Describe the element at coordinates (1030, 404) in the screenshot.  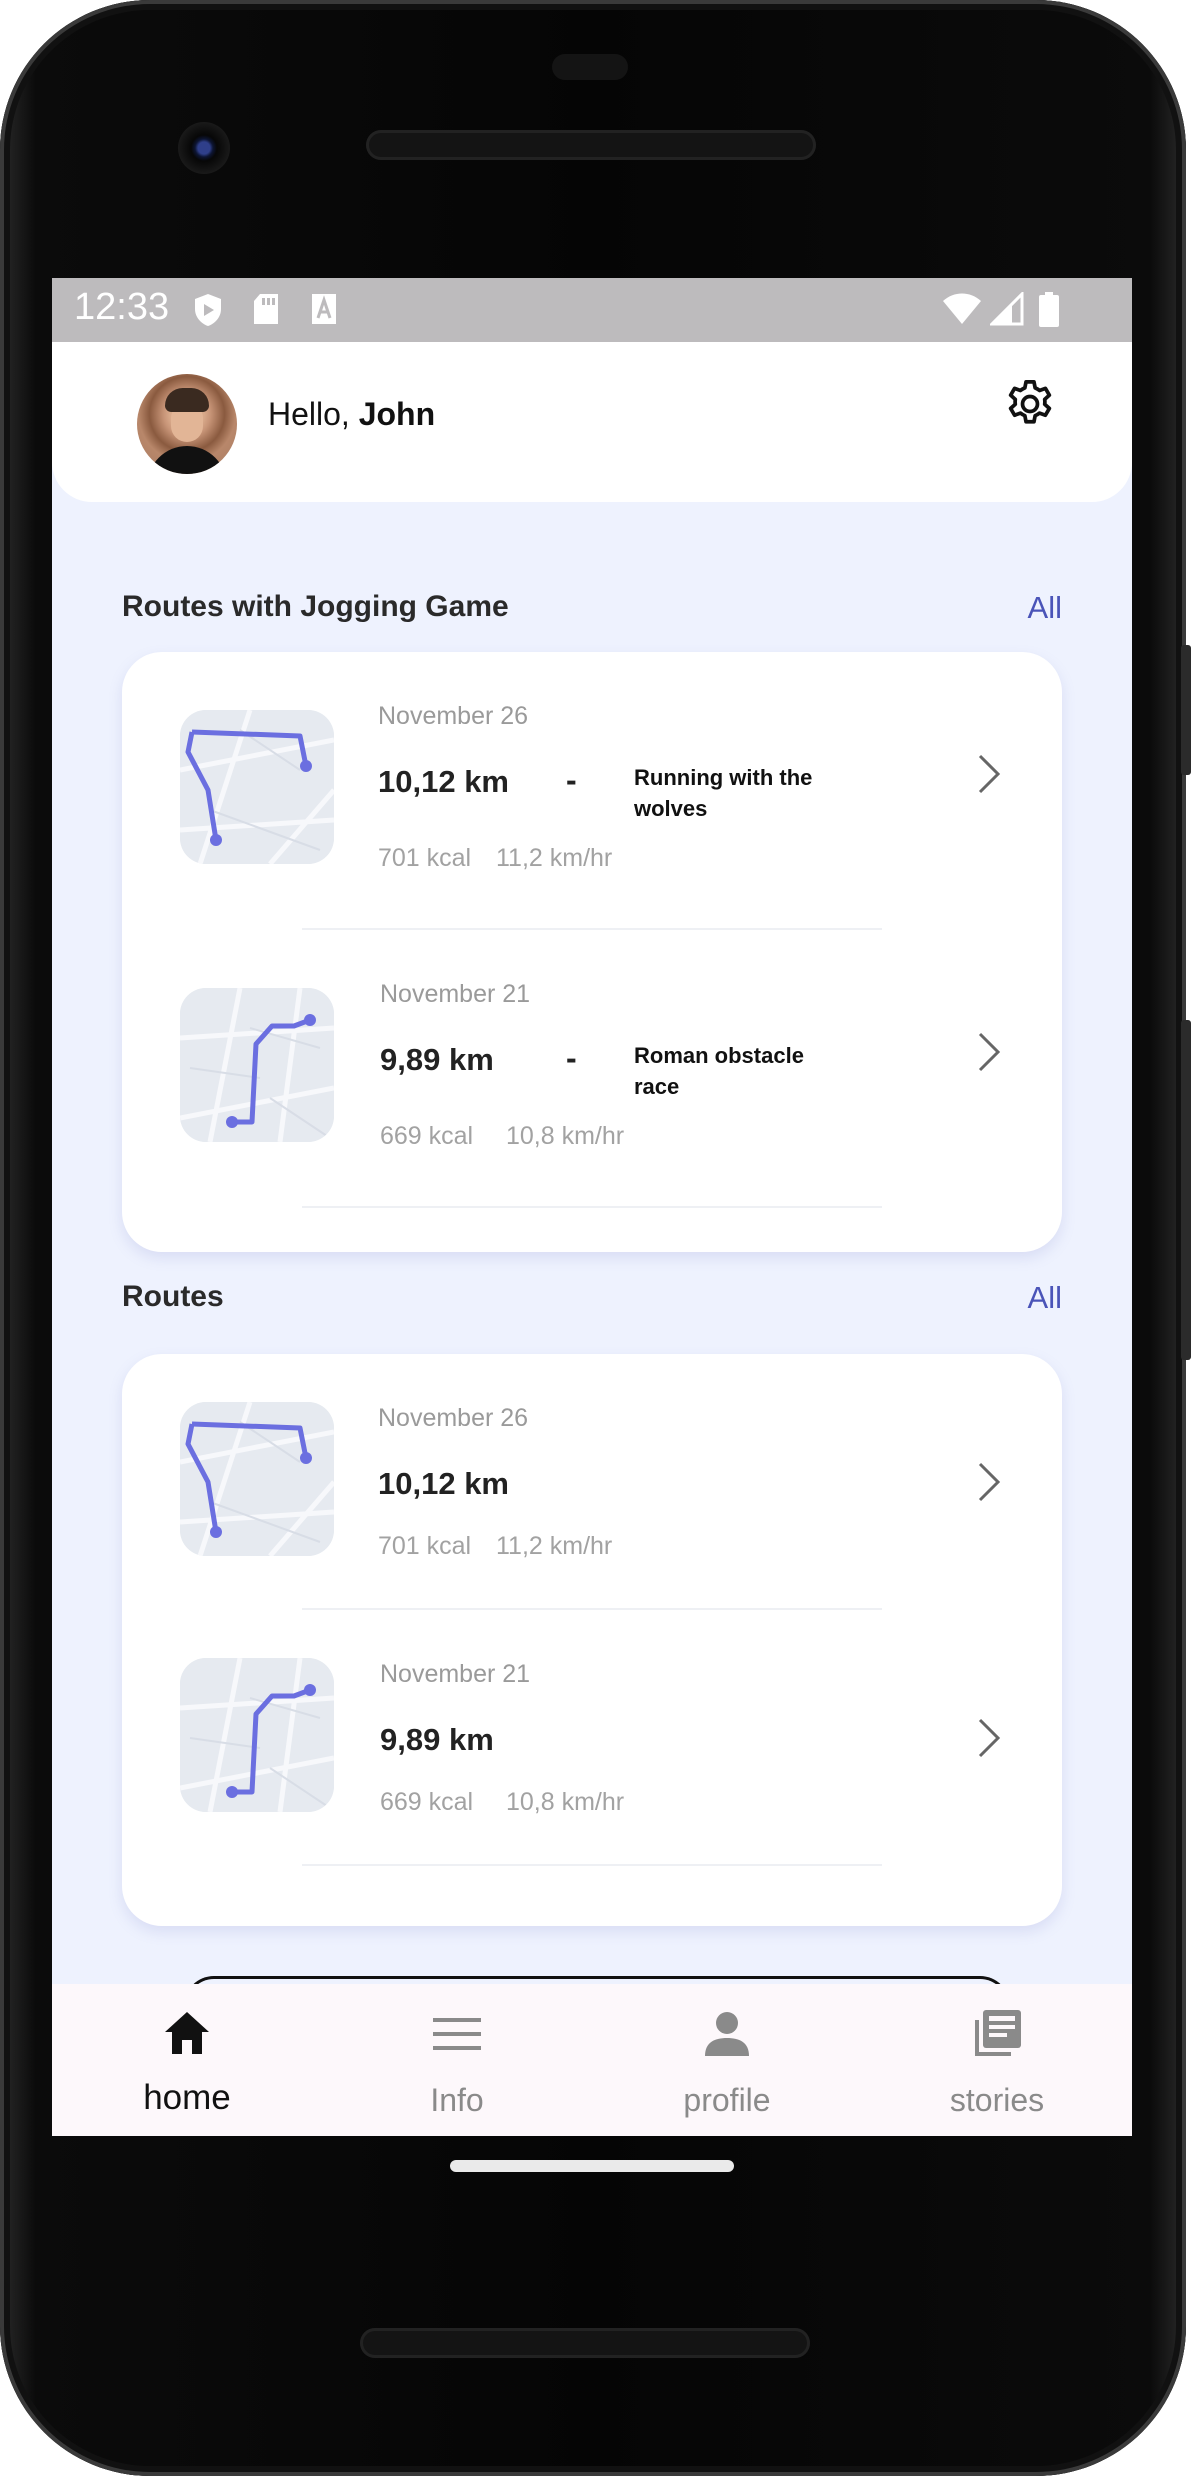
I see `gear-icon` at that location.